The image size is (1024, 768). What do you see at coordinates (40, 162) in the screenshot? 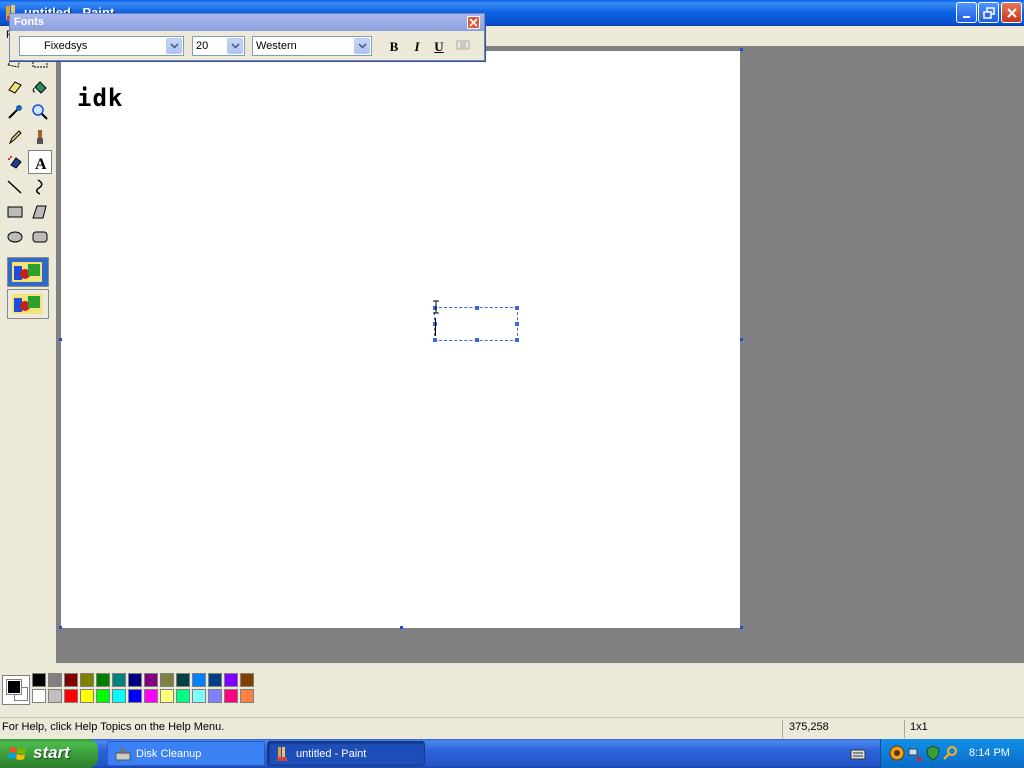
I see `text-tool: A` at bounding box center [40, 162].